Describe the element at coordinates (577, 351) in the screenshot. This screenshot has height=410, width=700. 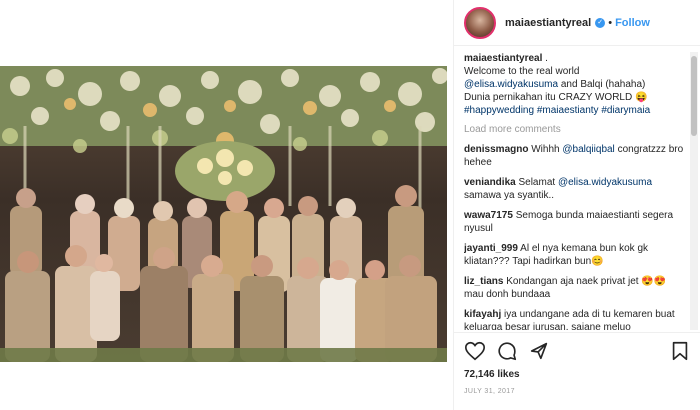
I see `action-icons` at that location.